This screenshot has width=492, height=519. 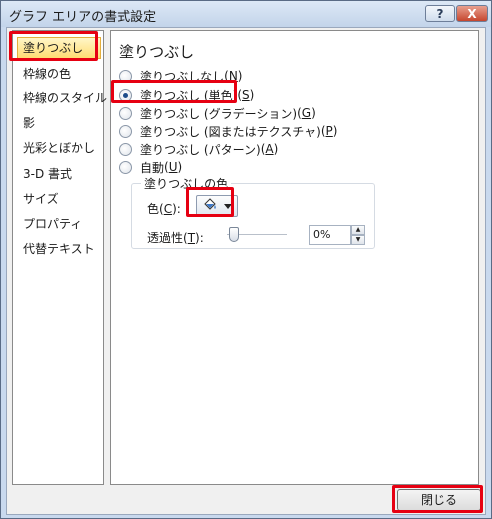 What do you see at coordinates (168, 209) in the screenshot?
I see `access-key: C` at bounding box center [168, 209].